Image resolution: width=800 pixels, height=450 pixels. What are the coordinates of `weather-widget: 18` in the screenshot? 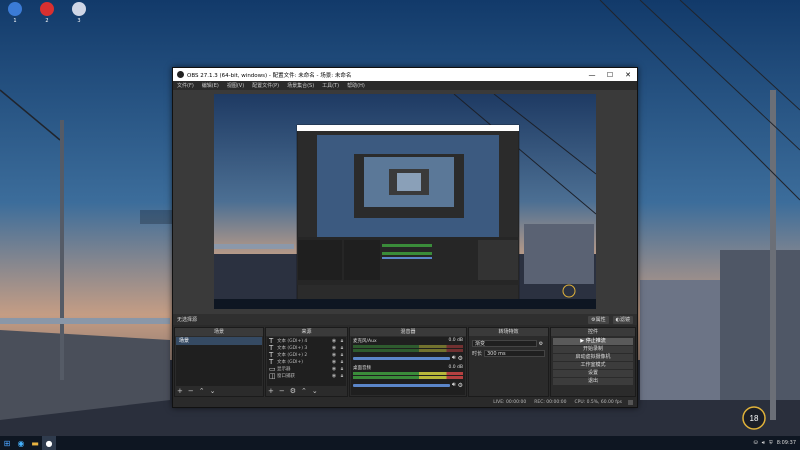 It's located at (755, 418).